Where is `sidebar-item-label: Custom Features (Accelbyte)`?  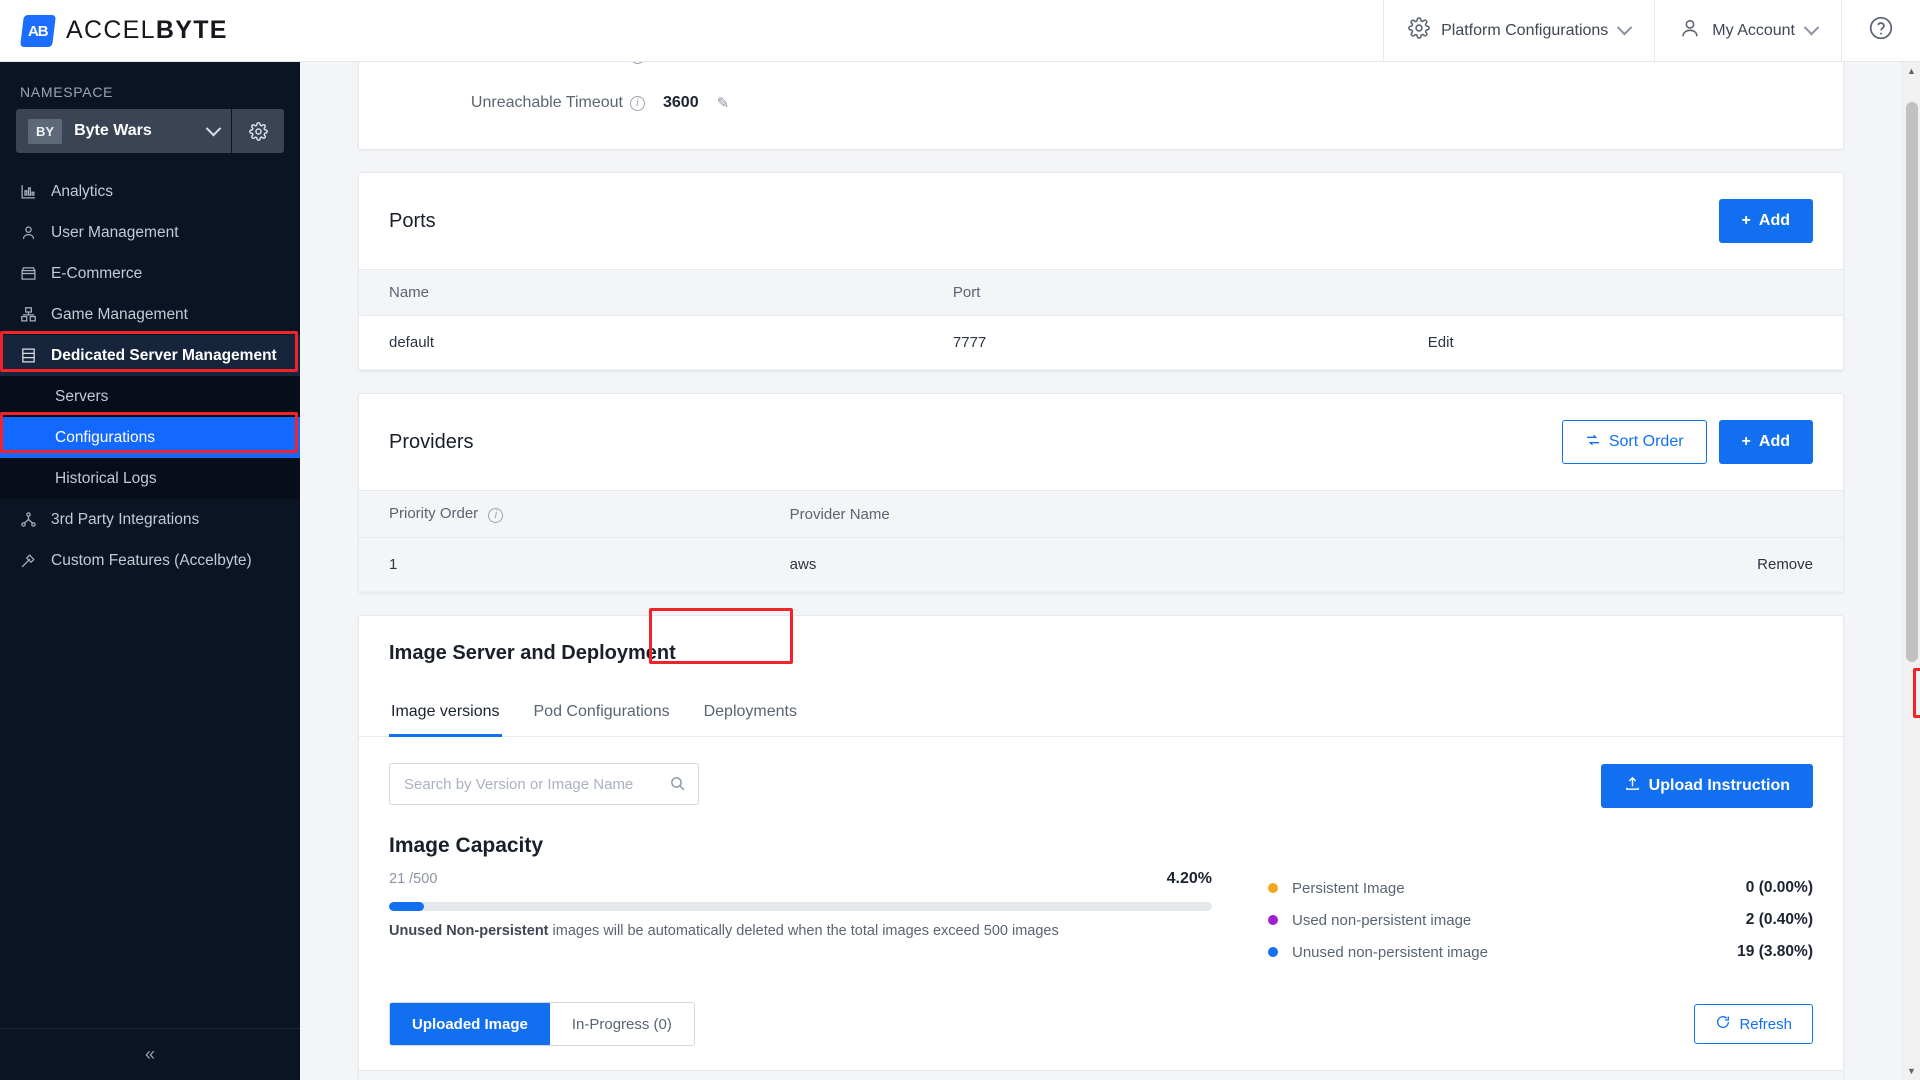 sidebar-item-label: Custom Features (Accelbyte) is located at coordinates (151, 560).